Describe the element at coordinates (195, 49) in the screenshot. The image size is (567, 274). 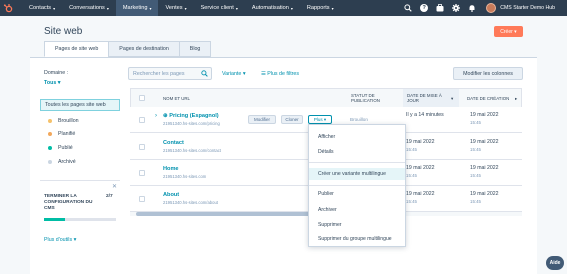
I see `tab-blog: Blog` at that location.